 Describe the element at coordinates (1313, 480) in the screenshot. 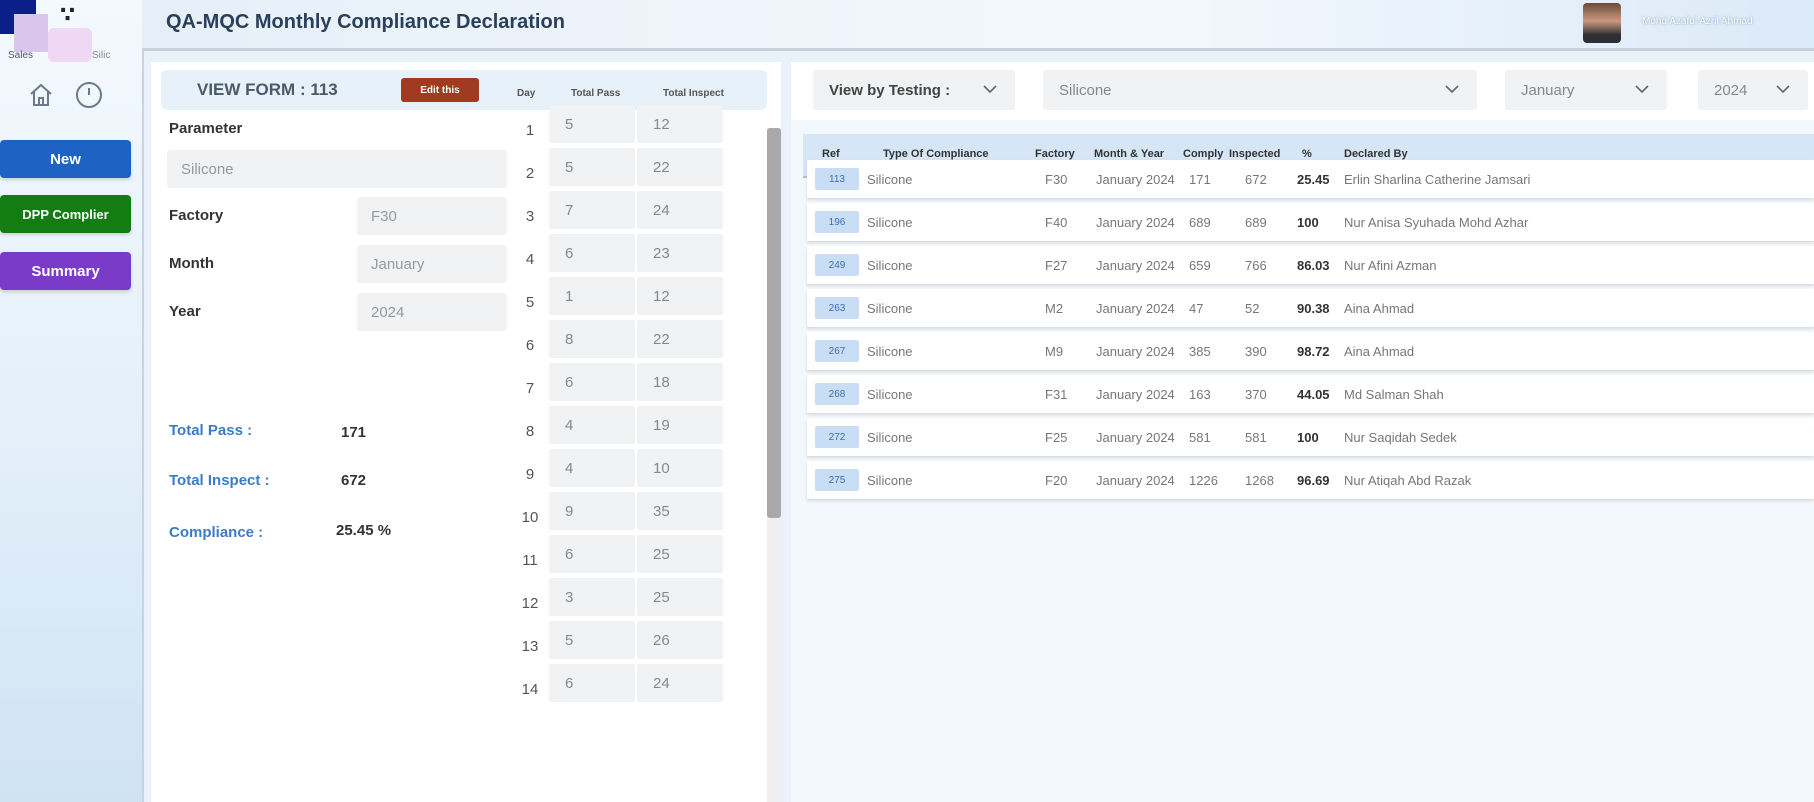

I see `cell-percent: 96.69` at that location.